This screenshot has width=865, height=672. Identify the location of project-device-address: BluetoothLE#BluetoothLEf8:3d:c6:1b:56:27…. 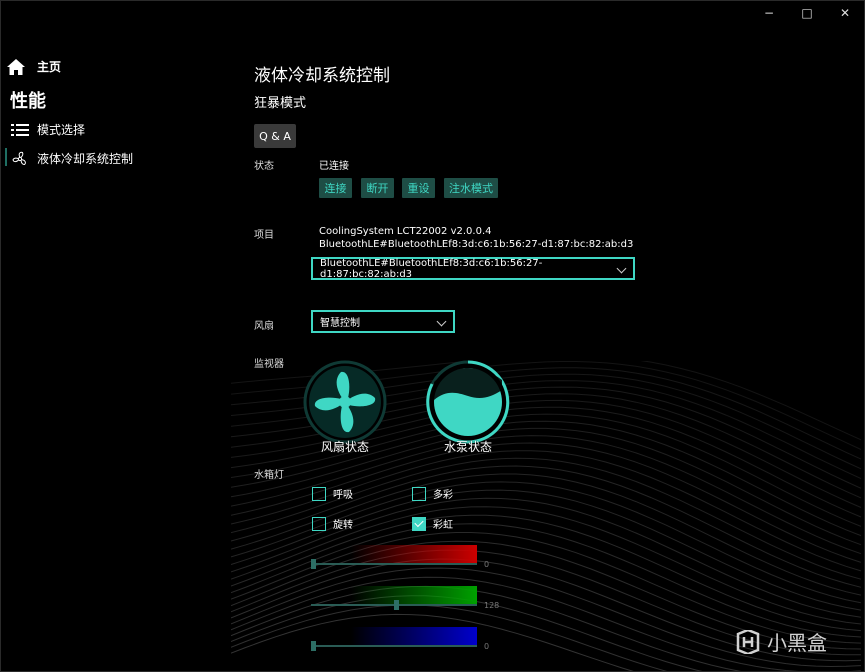
(476, 244).